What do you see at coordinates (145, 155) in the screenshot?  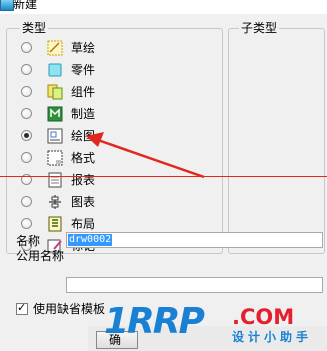 I see `annotation-arrow-icon` at bounding box center [145, 155].